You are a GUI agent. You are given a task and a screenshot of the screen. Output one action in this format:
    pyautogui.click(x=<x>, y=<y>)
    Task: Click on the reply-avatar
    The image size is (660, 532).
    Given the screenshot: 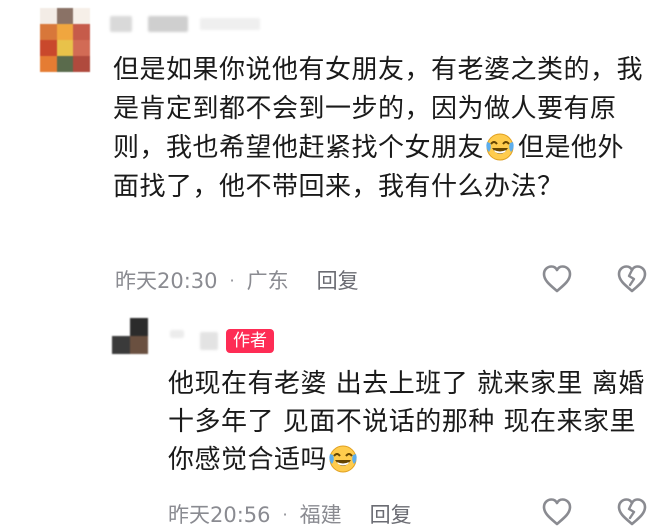 What is the action you would take?
    pyautogui.click(x=130, y=336)
    